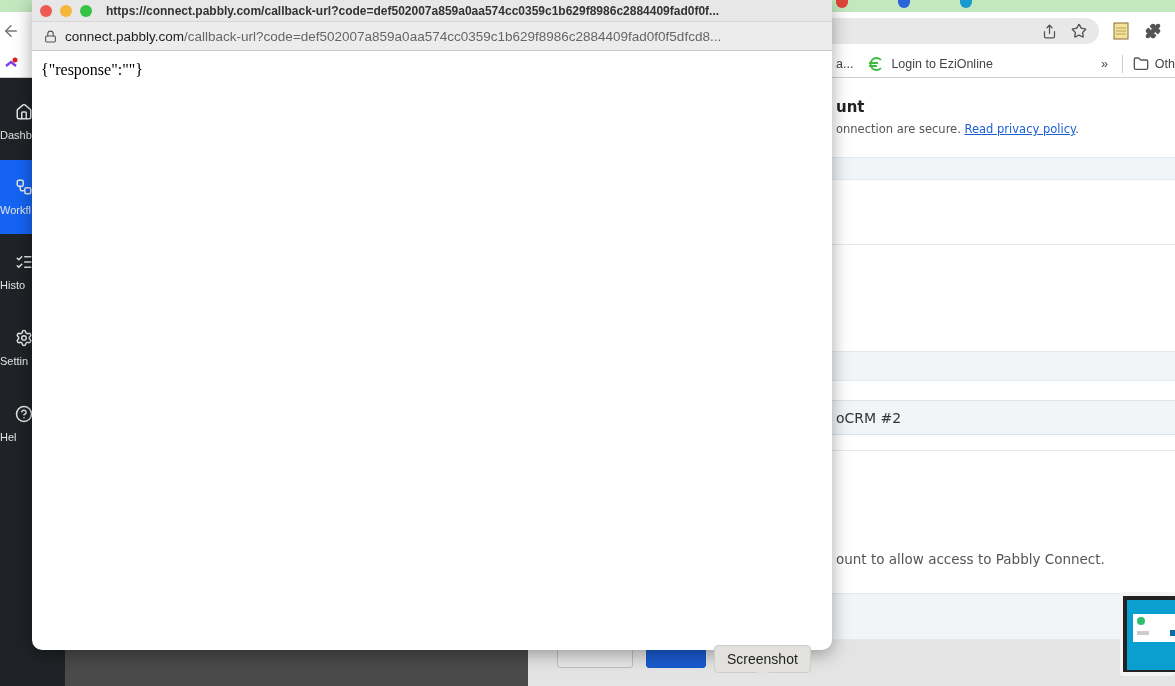 The width and height of the screenshot is (1175, 686). I want to click on sidebar-item: Dashb, so click(32, 122).